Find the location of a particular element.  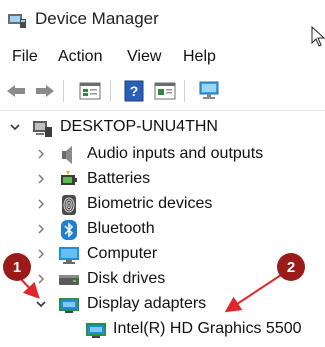

tree-root: DESKTOP-UNU4THN is located at coordinates (162, 127).